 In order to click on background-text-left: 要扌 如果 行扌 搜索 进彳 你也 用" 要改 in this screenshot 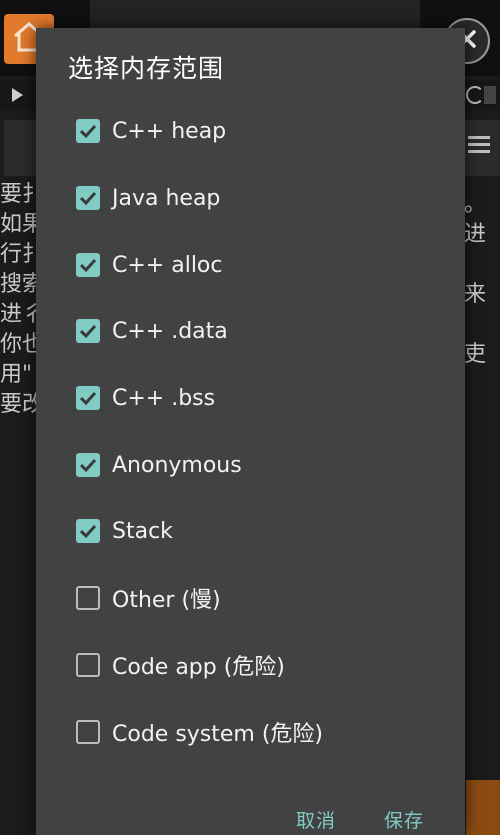, I will do `click(20, 299)`.